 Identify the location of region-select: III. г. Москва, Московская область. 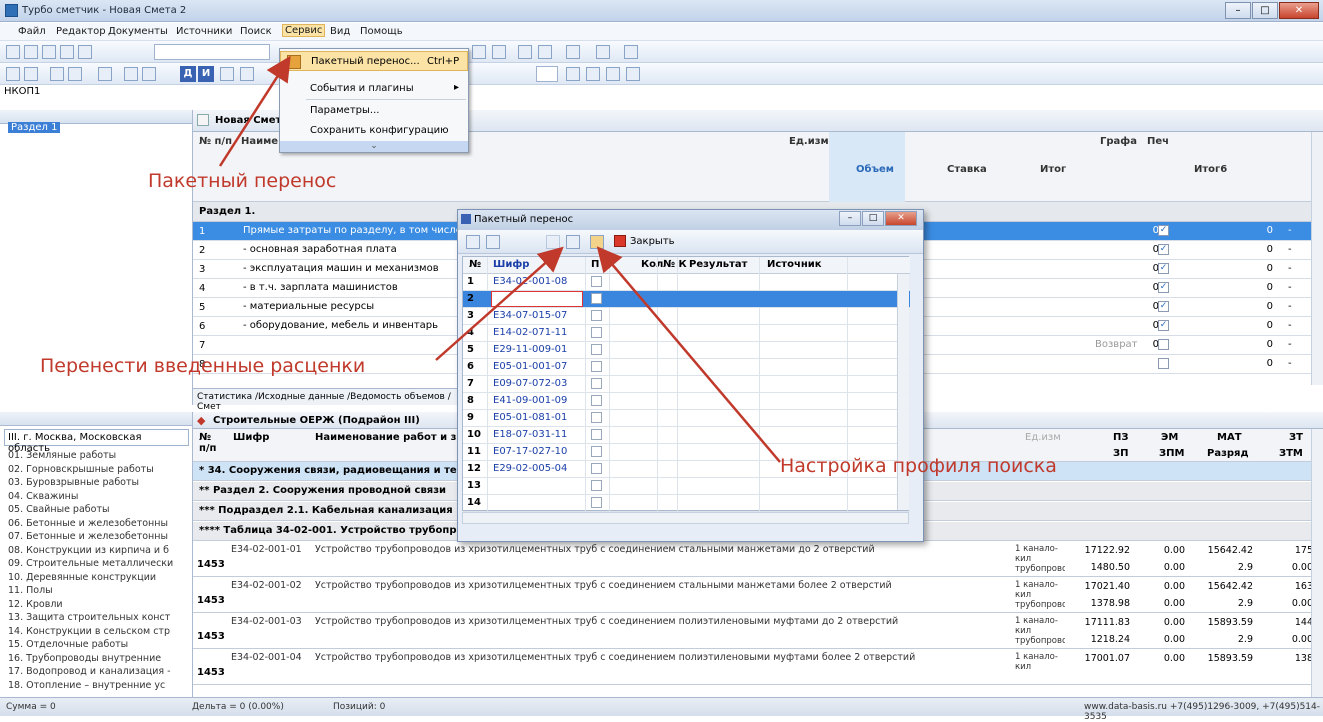
(96, 441).